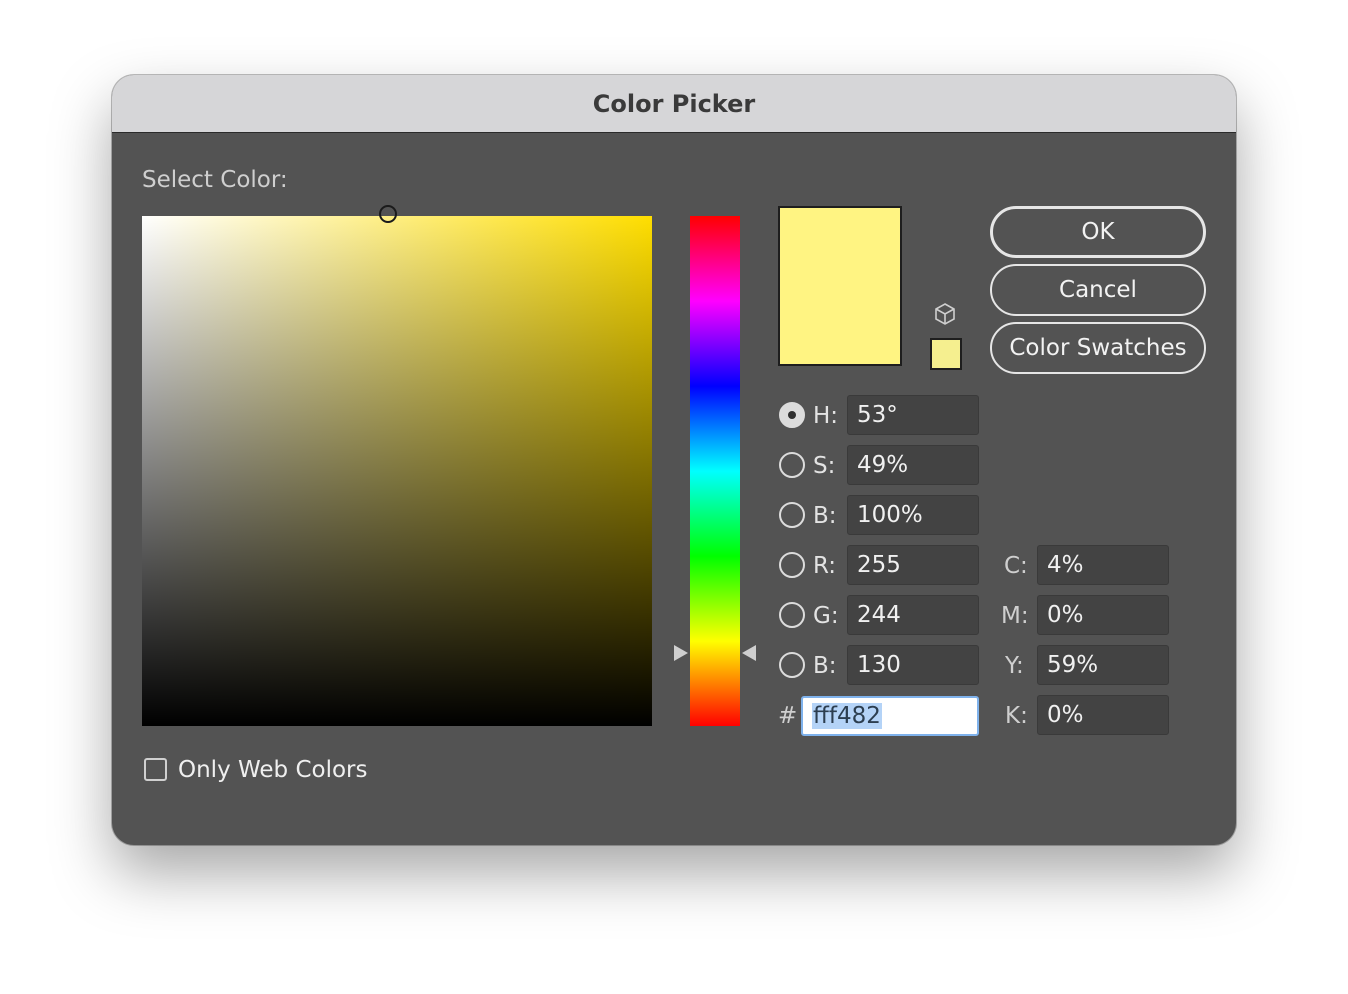  Describe the element at coordinates (1103, 615) in the screenshot. I see `magenta-field: 0%` at that location.